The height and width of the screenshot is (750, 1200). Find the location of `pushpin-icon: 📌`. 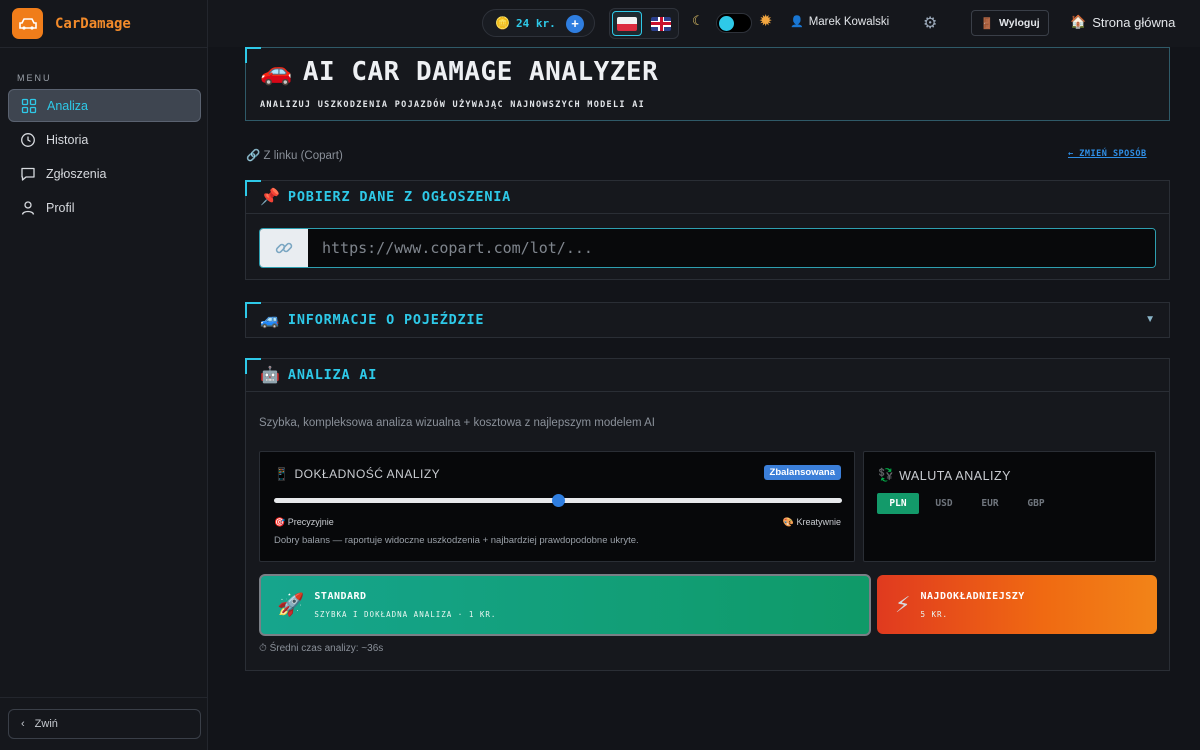

pushpin-icon: 📌 is located at coordinates (270, 197).